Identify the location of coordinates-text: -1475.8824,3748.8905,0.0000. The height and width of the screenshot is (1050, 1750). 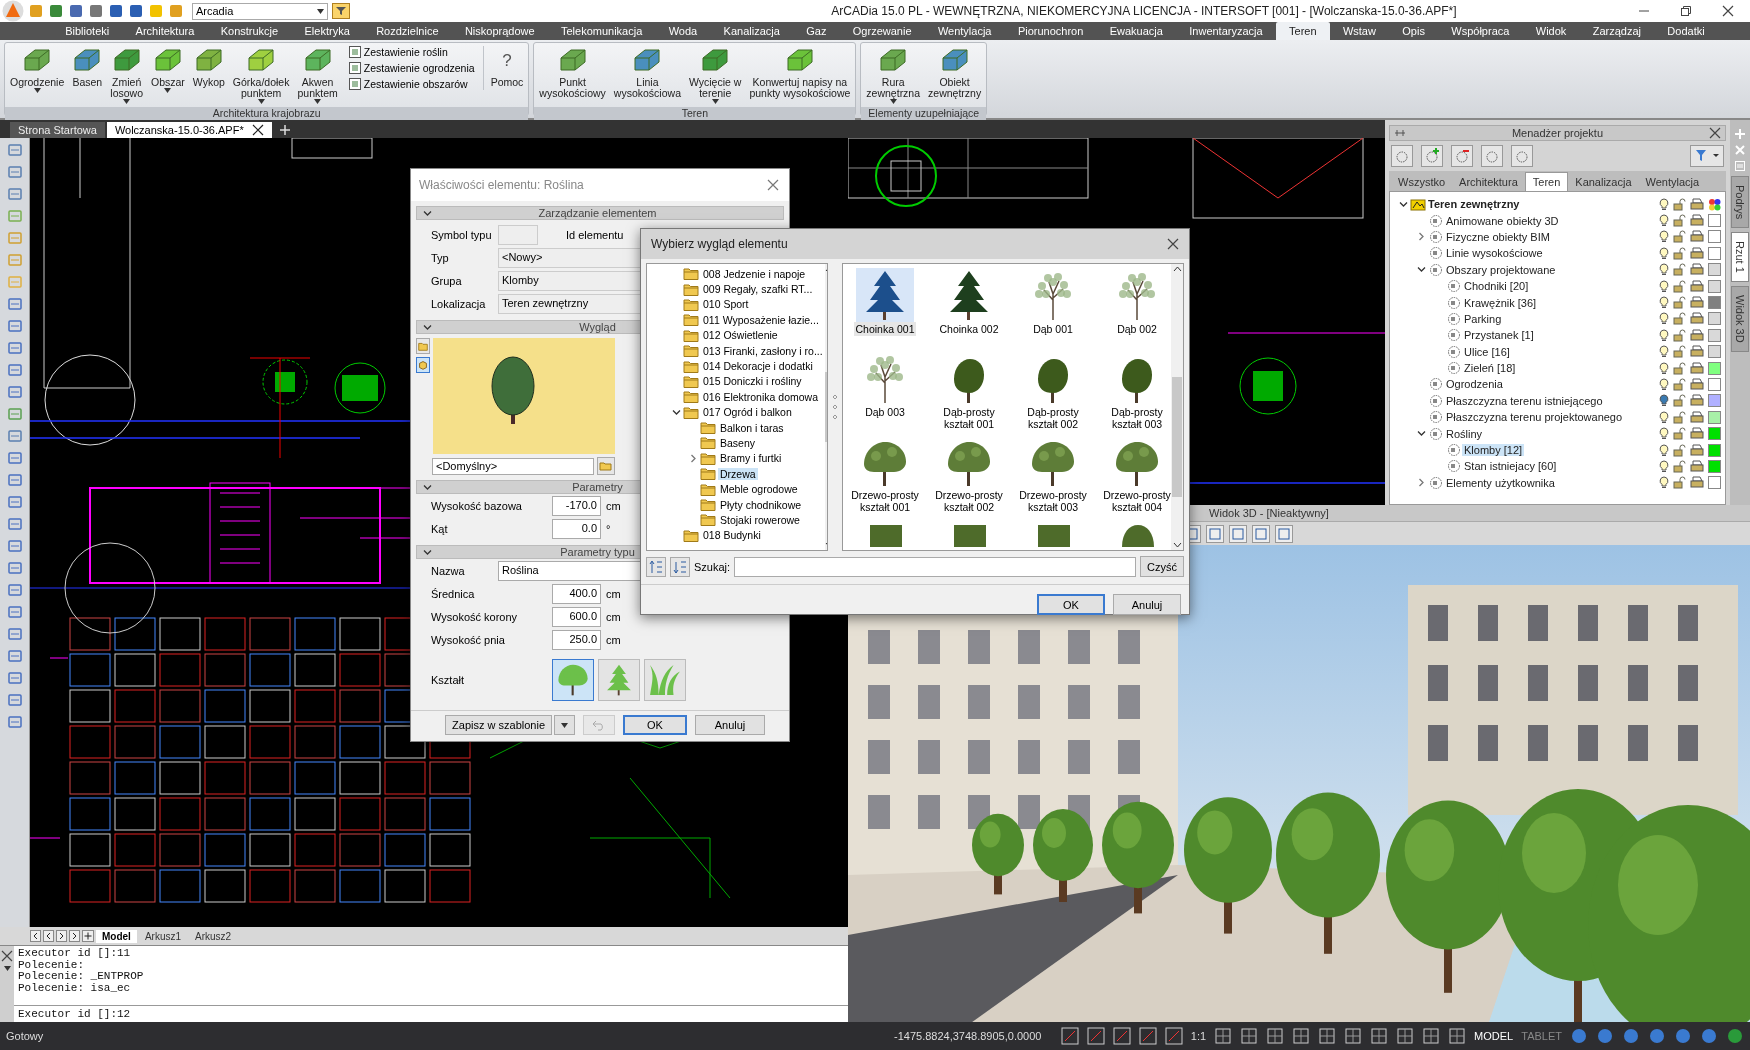
(968, 1036).